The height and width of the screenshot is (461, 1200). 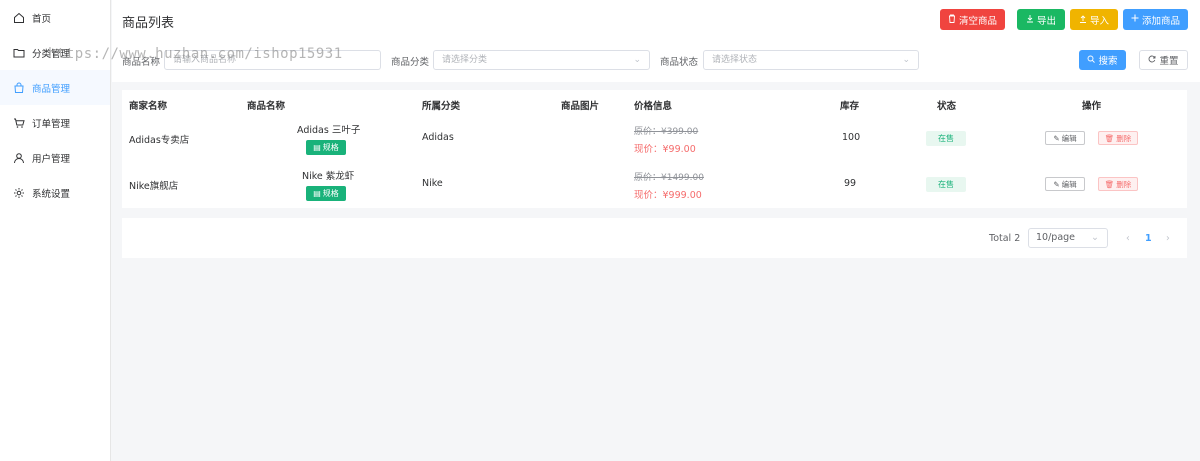 What do you see at coordinates (811, 60) in the screenshot?
I see `status-select: 请选择状态 ⌄` at bounding box center [811, 60].